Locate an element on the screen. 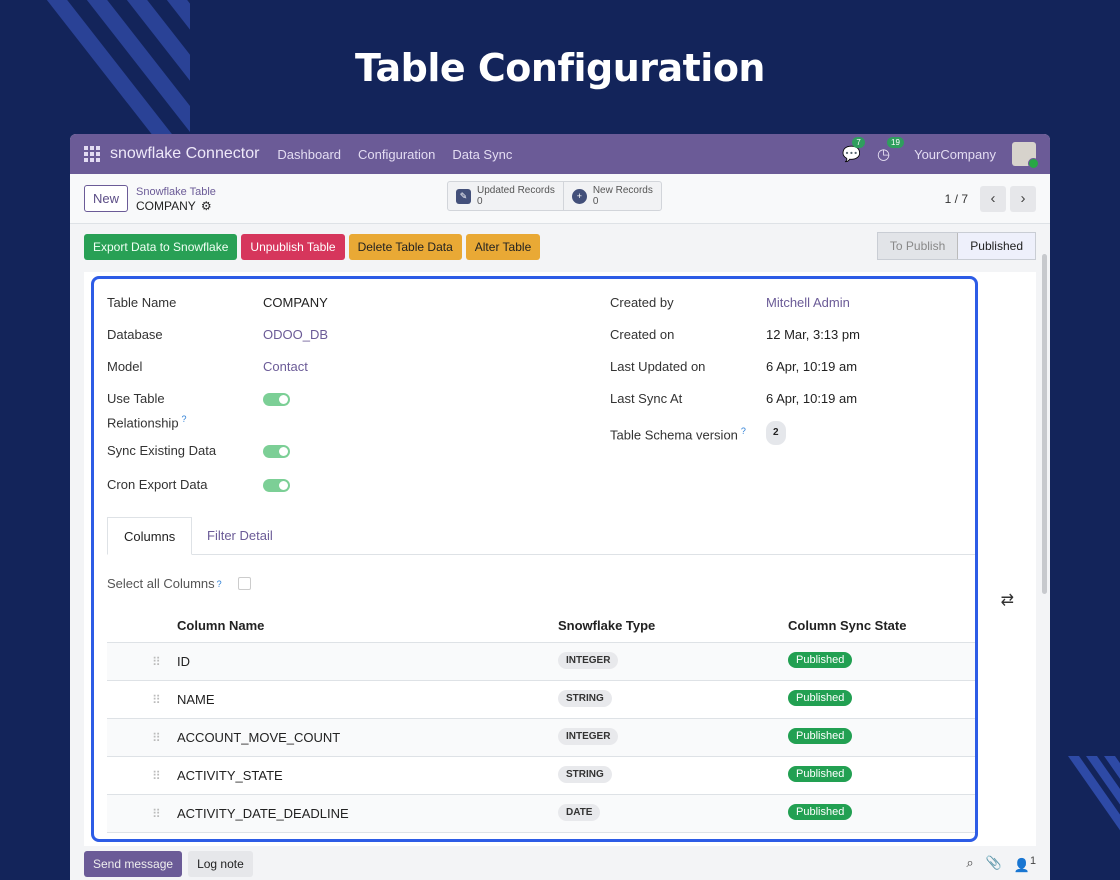 This screenshot has width=1120, height=880. field-label-created-on: Created on is located at coordinates (642, 334).